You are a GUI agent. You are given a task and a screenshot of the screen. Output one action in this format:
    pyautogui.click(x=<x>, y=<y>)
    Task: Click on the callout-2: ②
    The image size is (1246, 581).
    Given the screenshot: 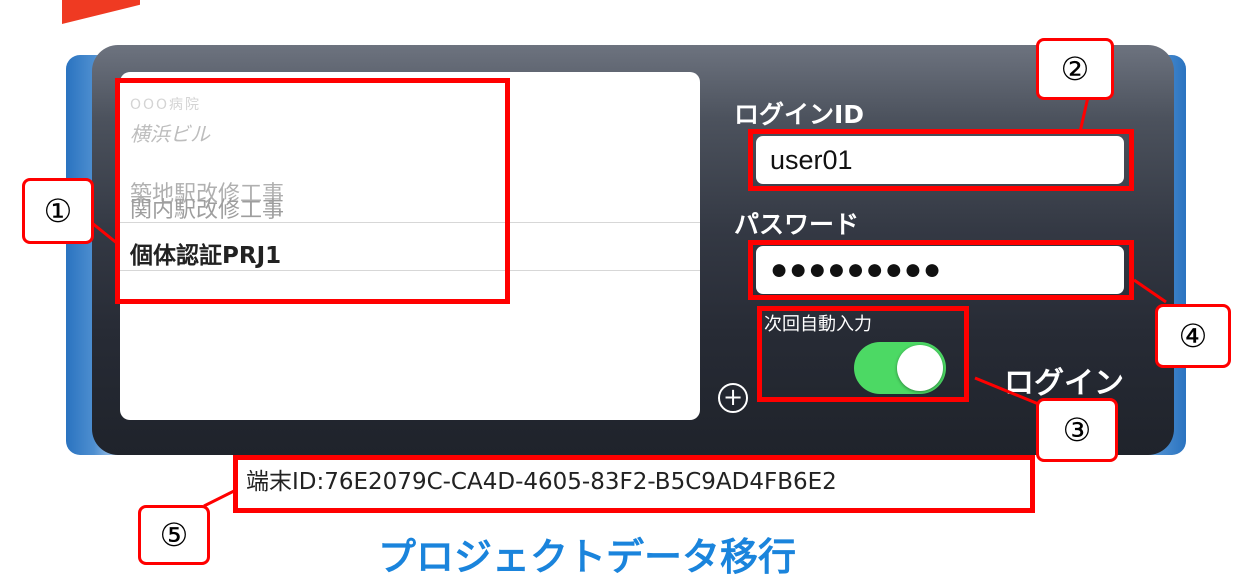 What is the action you would take?
    pyautogui.click(x=1075, y=69)
    